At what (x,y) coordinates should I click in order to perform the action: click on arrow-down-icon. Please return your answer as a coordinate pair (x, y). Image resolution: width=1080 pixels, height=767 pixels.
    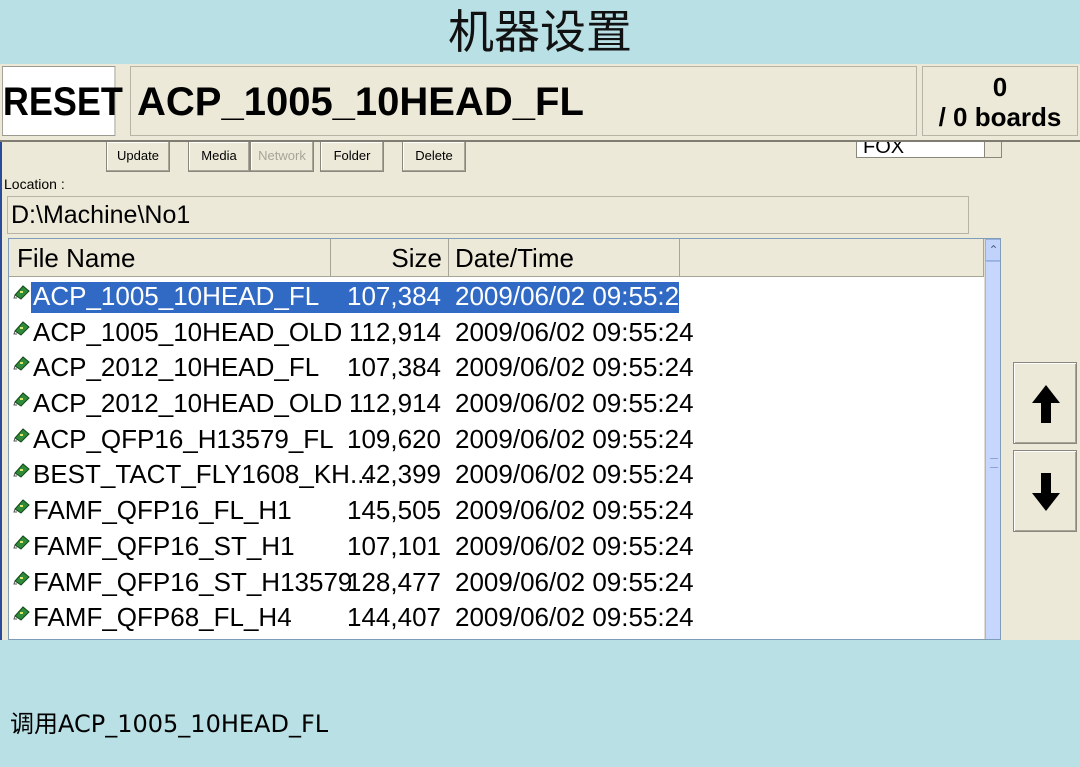
    Looking at the image, I should click on (1046, 492).